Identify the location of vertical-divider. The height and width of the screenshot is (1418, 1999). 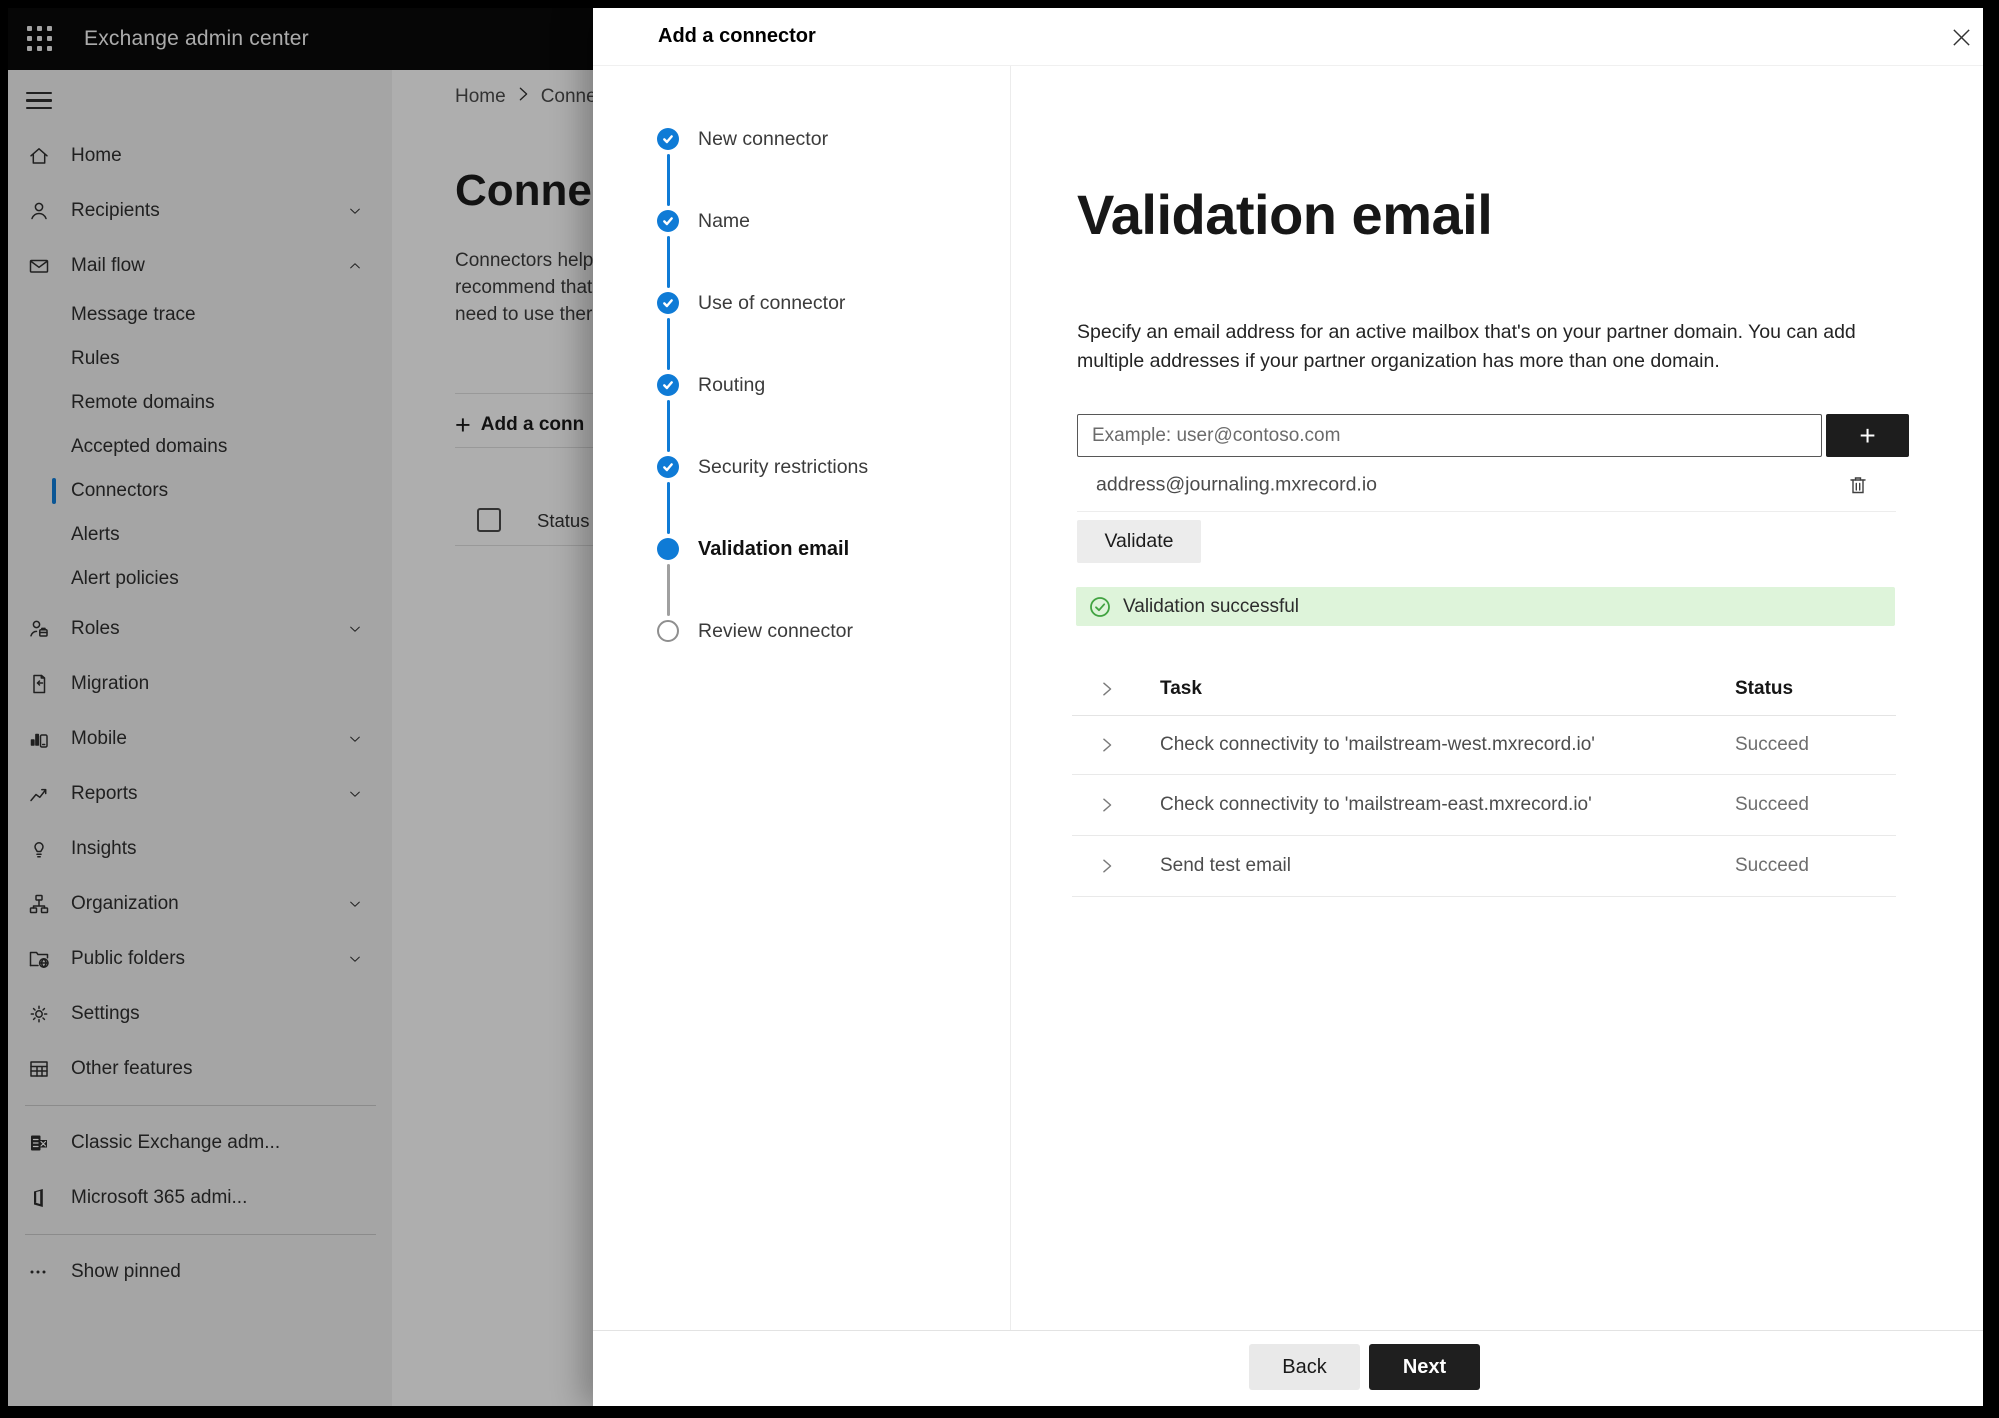
(1010, 698).